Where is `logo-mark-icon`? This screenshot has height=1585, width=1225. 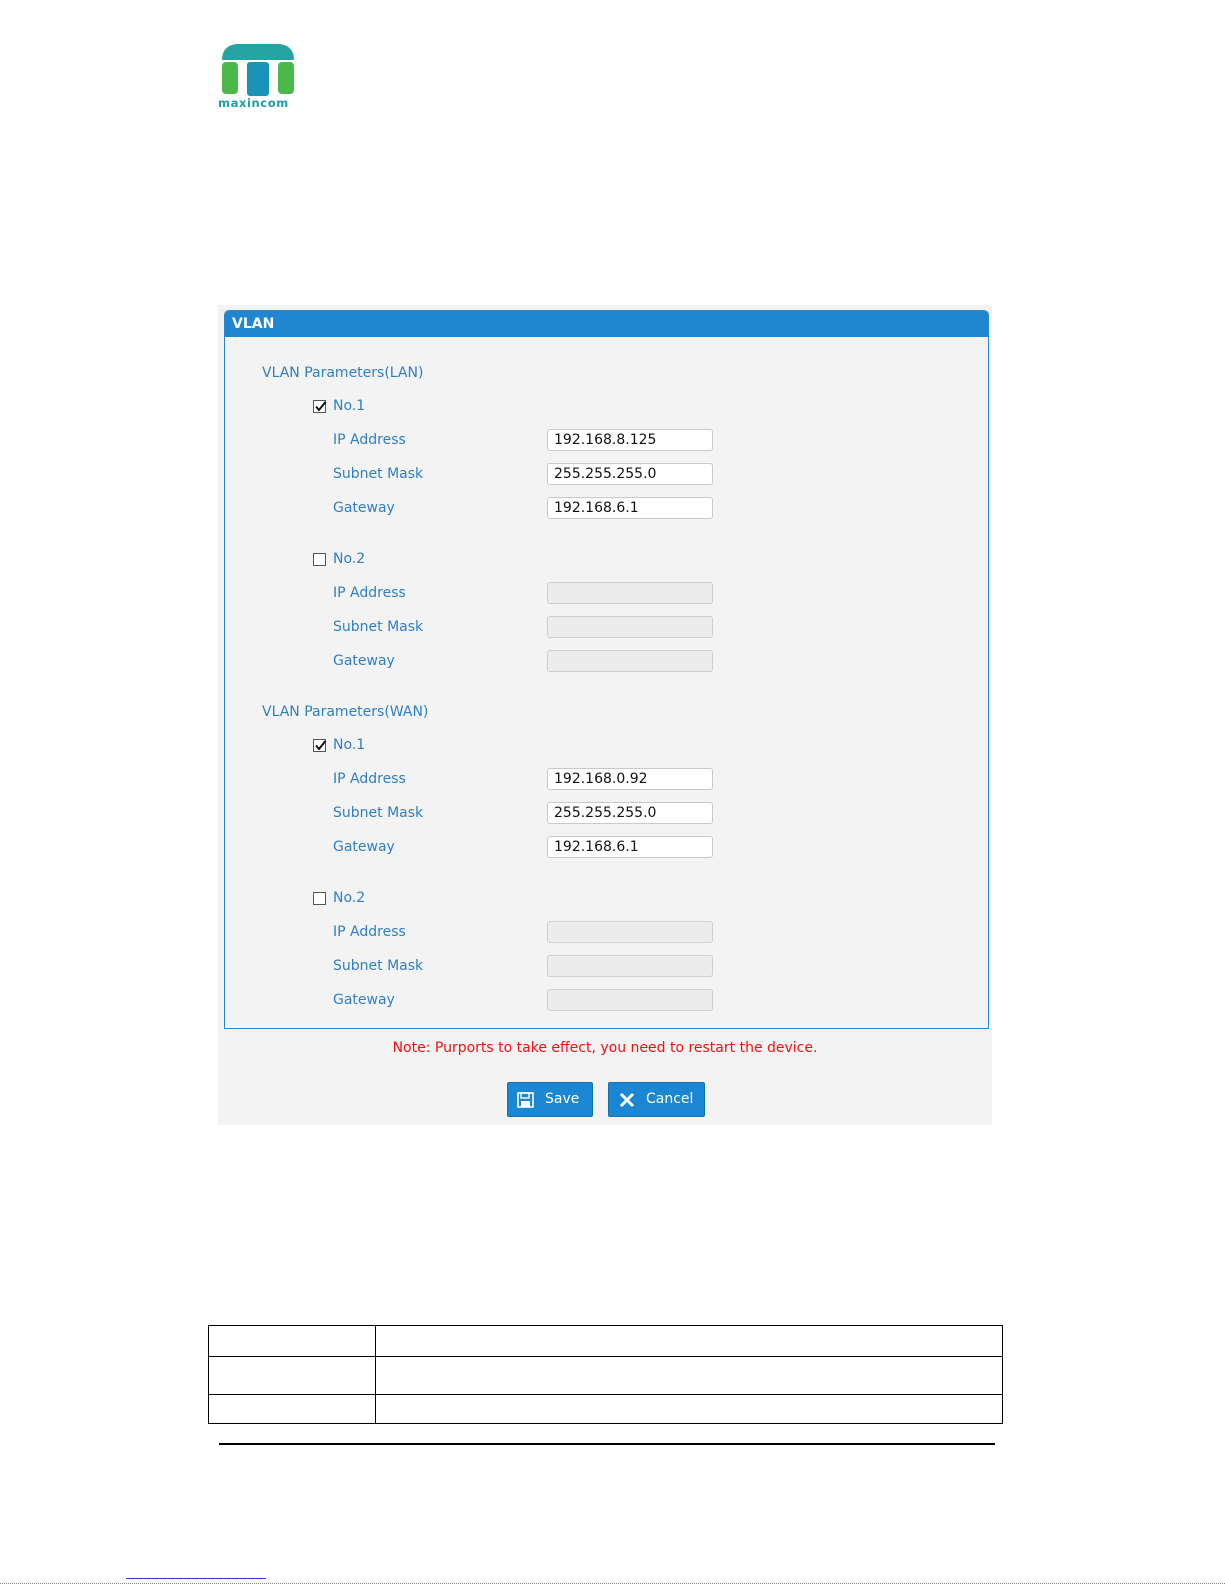
logo-mark-icon is located at coordinates (258, 70).